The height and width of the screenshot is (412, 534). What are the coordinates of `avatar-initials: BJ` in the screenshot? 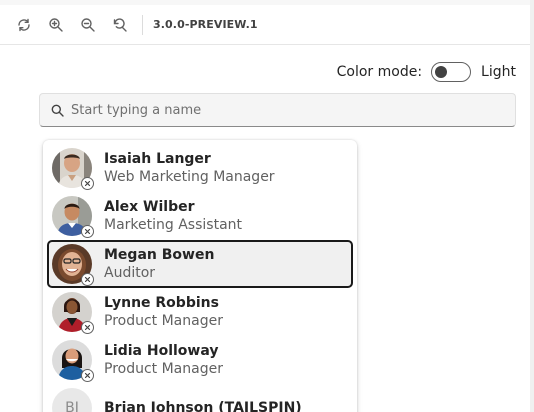 It's located at (72, 400).